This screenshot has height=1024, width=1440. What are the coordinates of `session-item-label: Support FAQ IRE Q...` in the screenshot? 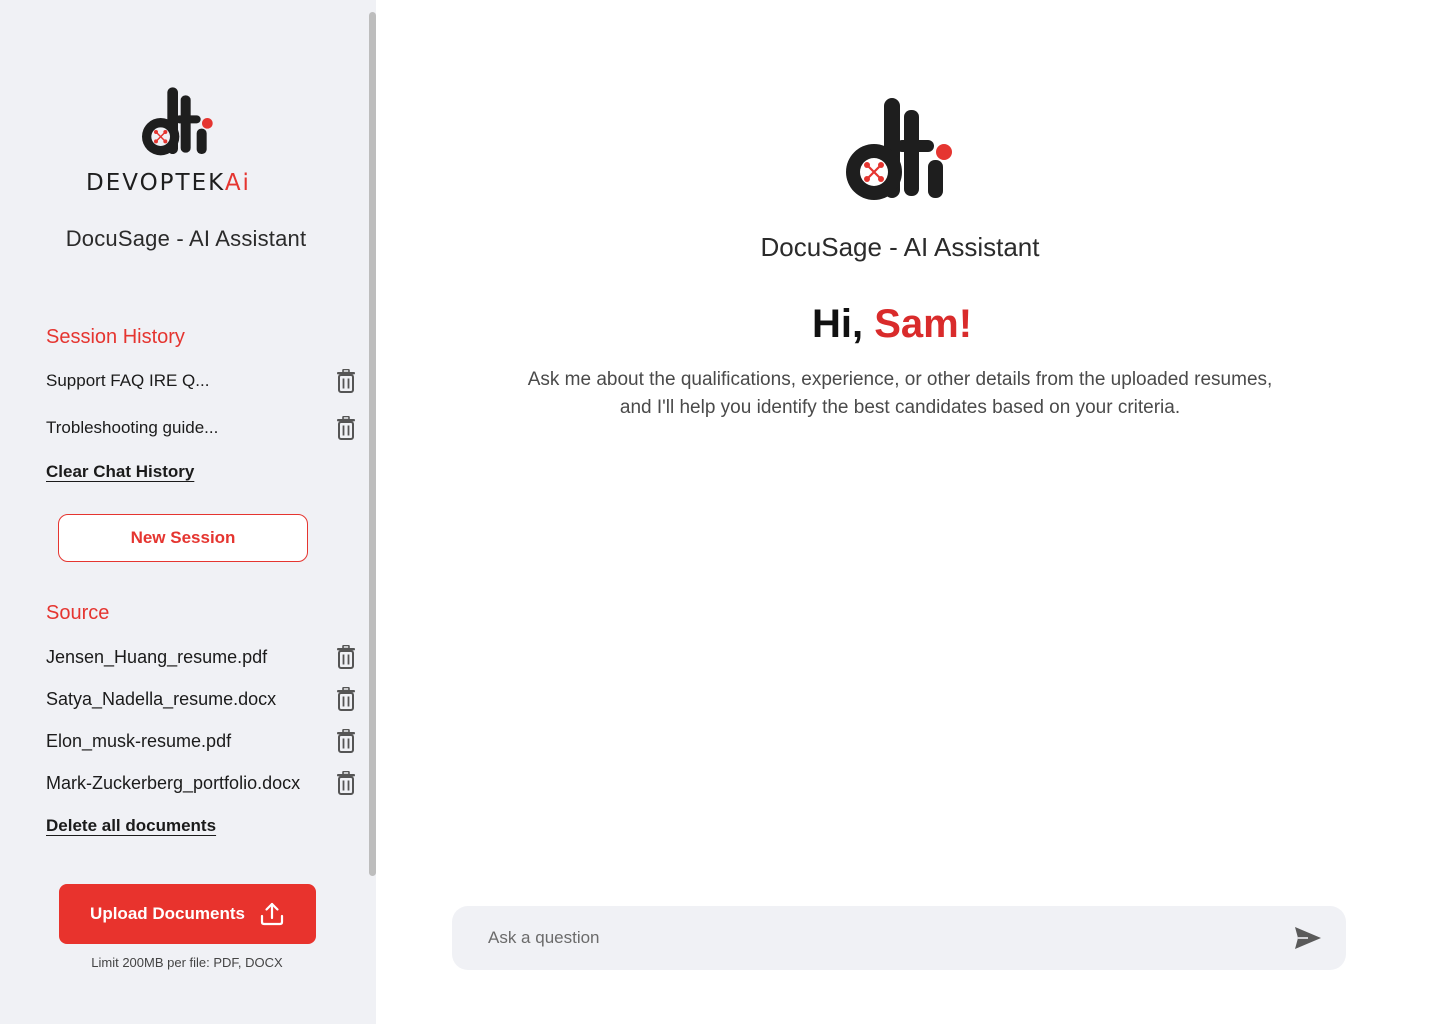 It's located at (127, 381).